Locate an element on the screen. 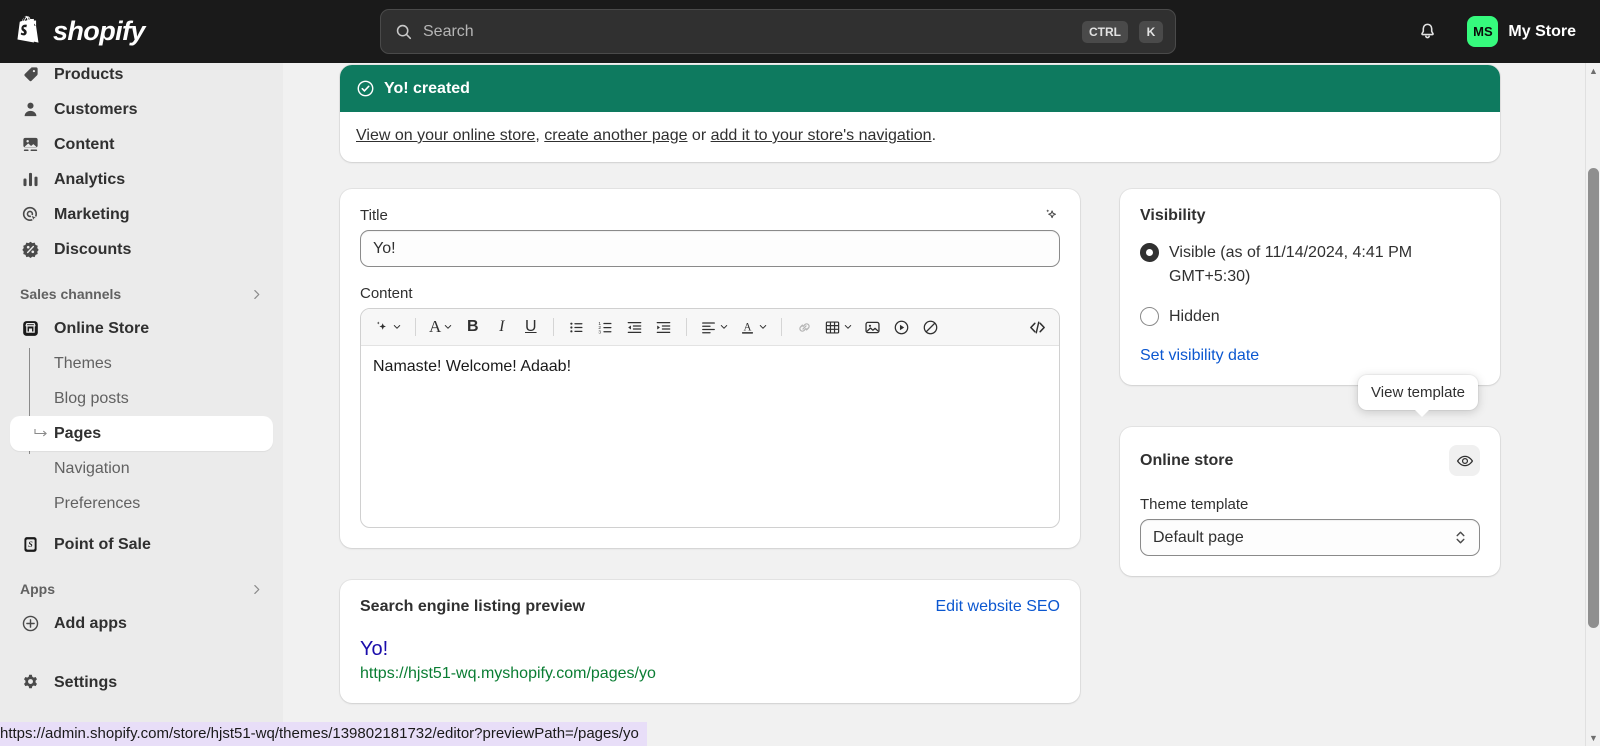 This screenshot has width=1600, height=746. underline-glyph: U is located at coordinates (531, 326).